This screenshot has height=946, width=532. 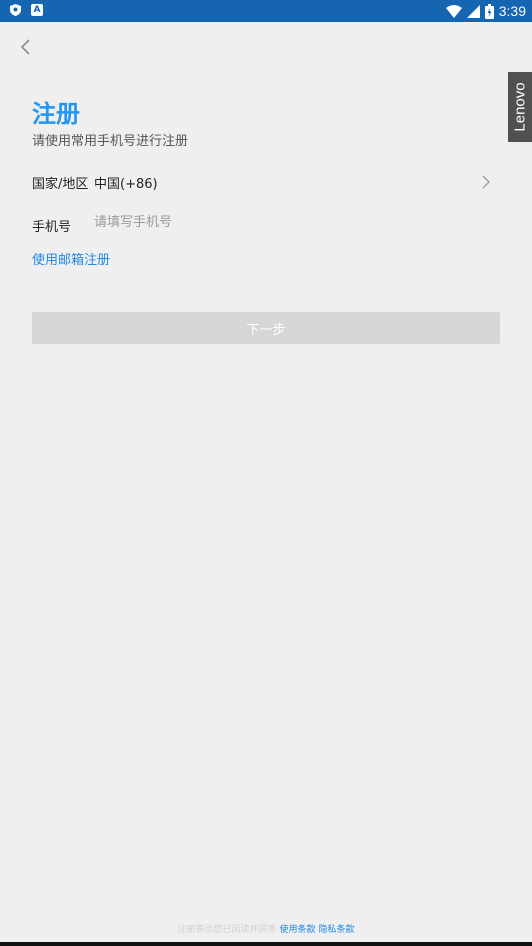 I want to click on a-box-icon: A, so click(x=37, y=10).